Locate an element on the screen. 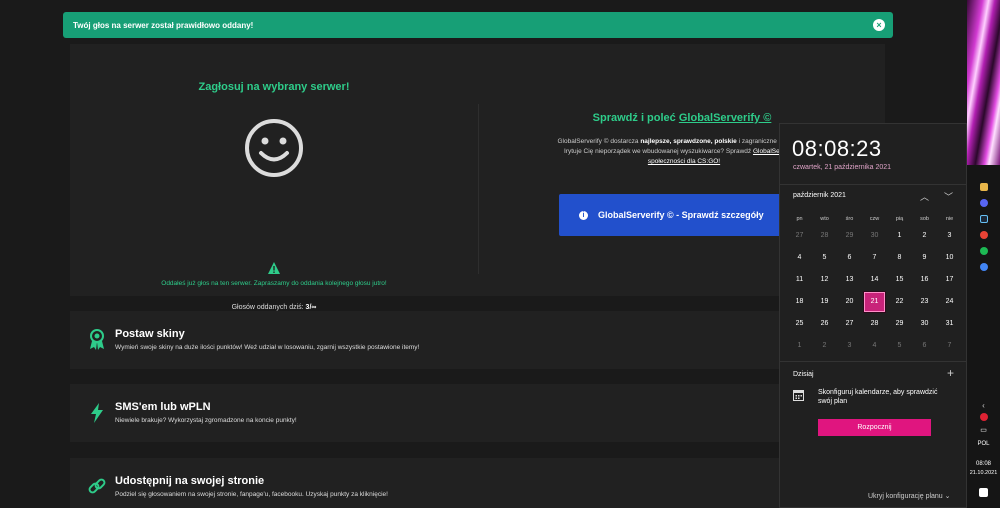 The width and height of the screenshot is (1000, 508). language-indicator: POL is located at coordinates (983, 444).